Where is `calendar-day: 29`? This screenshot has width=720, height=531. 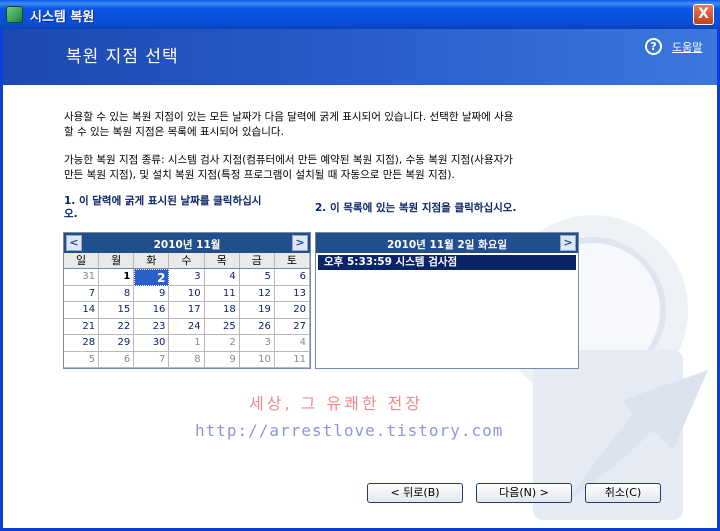 calendar-day: 29 is located at coordinates (117, 343).